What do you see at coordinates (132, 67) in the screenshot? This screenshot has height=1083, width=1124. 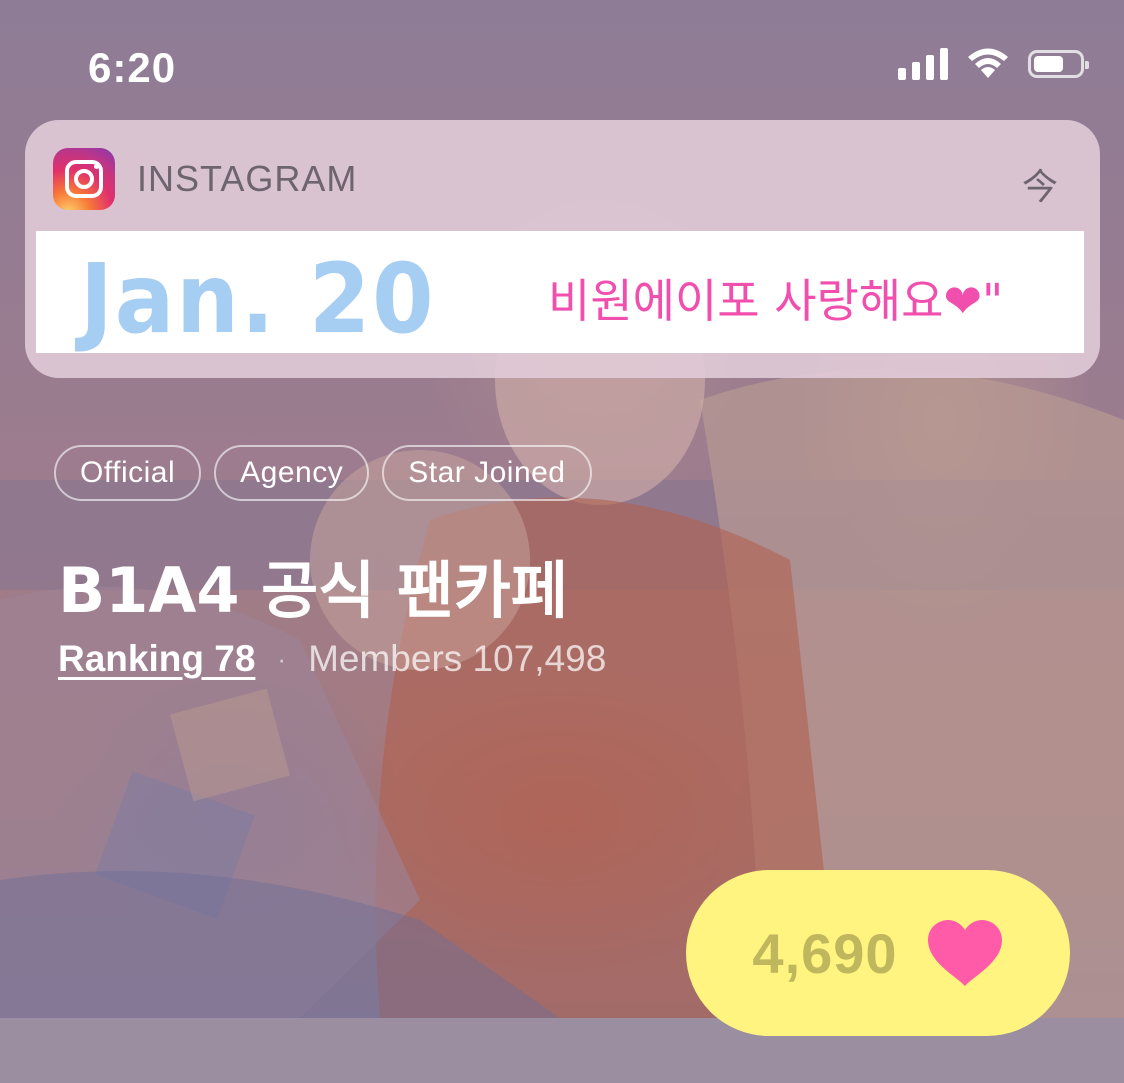 I see `status-time: 6:20` at bounding box center [132, 67].